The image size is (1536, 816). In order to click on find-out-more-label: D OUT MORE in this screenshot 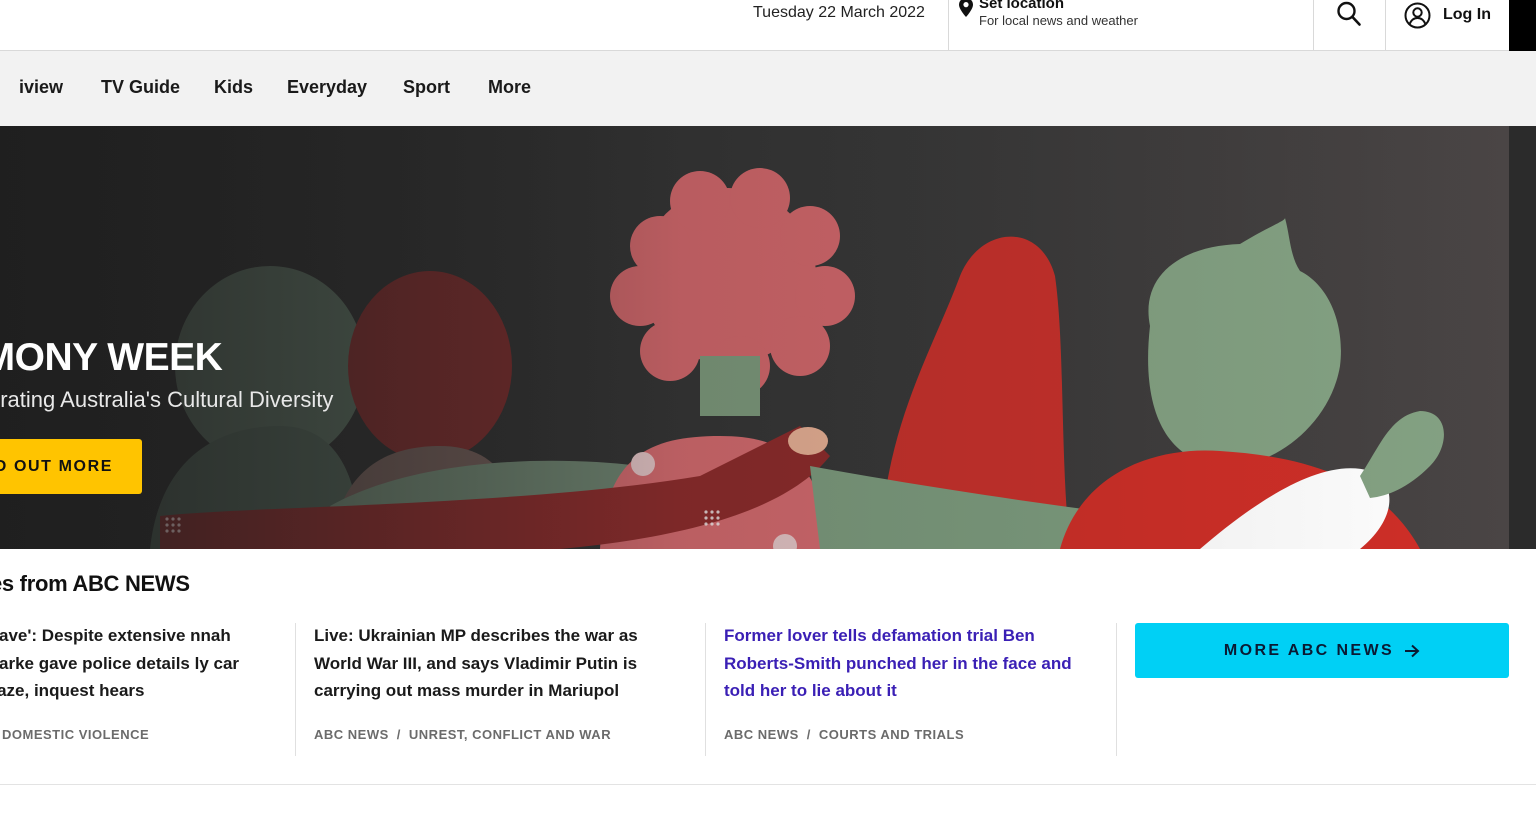, I will do `click(56, 466)`.